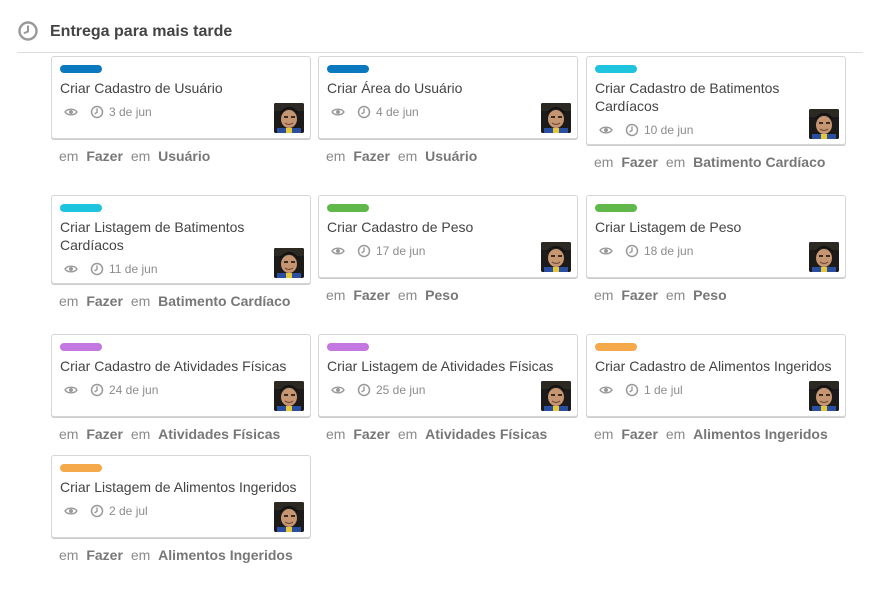  Describe the element at coordinates (130, 112) in the screenshot. I see `due-date: 3 de jun` at that location.